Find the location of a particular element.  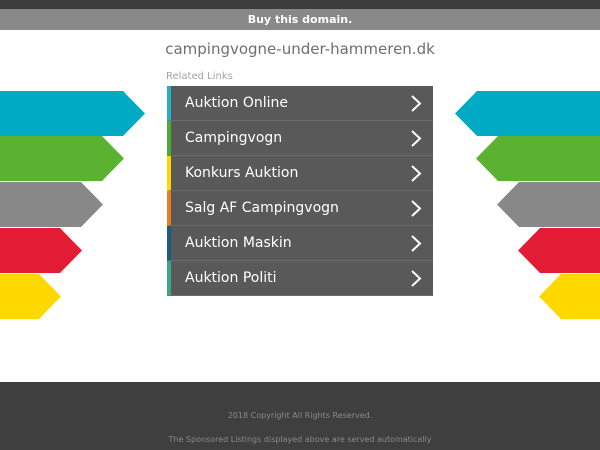

related-links-heading: Related Links is located at coordinates (199, 76).